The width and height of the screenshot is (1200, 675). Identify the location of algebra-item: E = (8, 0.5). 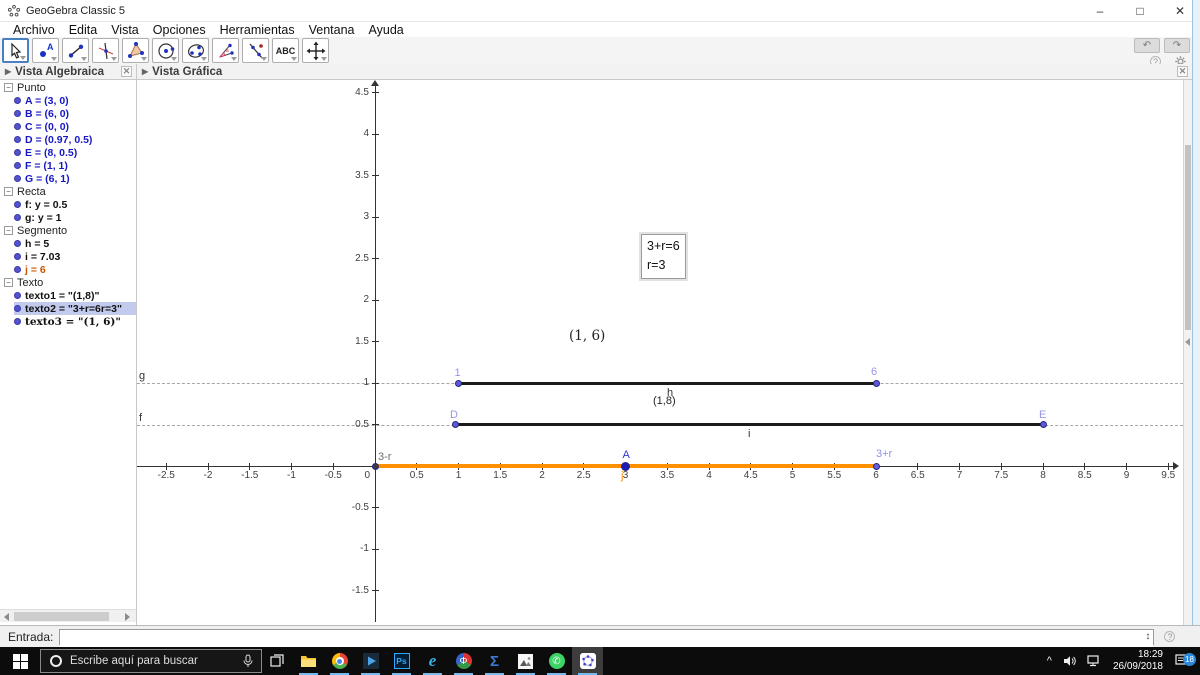
(75, 152).